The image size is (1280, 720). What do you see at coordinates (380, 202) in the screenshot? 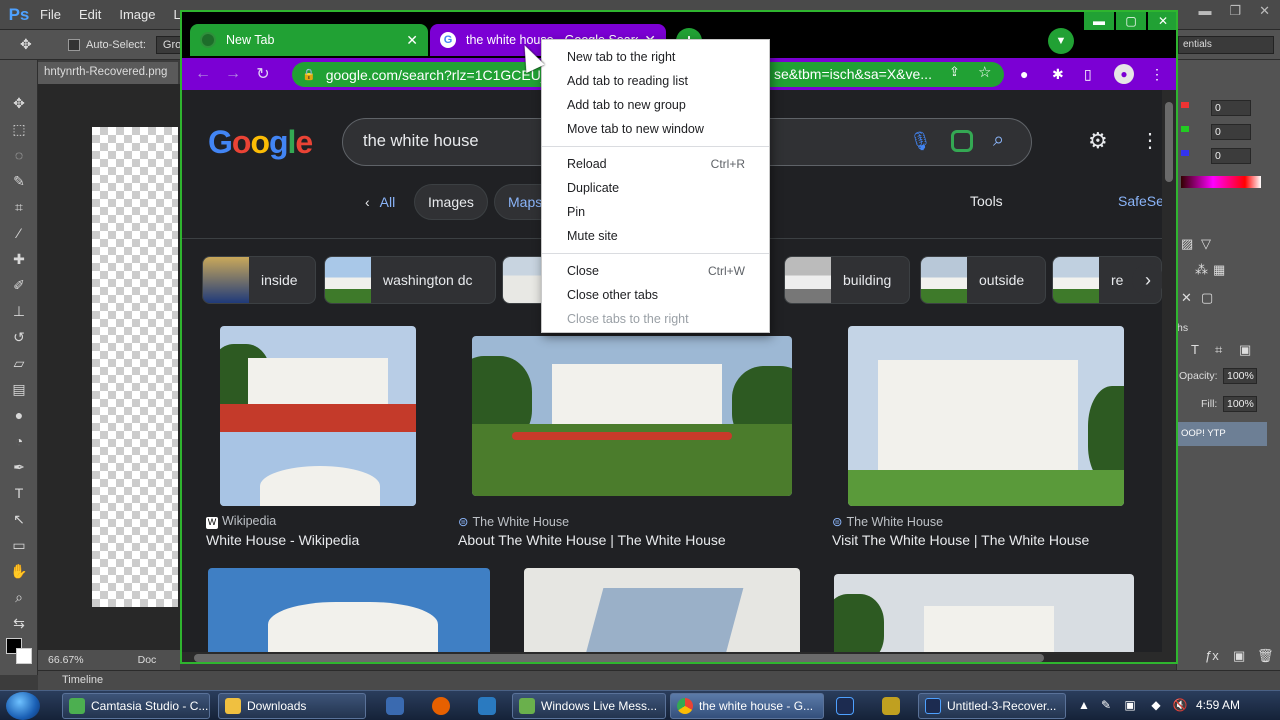
I see `filter-all: ‹ All` at bounding box center [380, 202].